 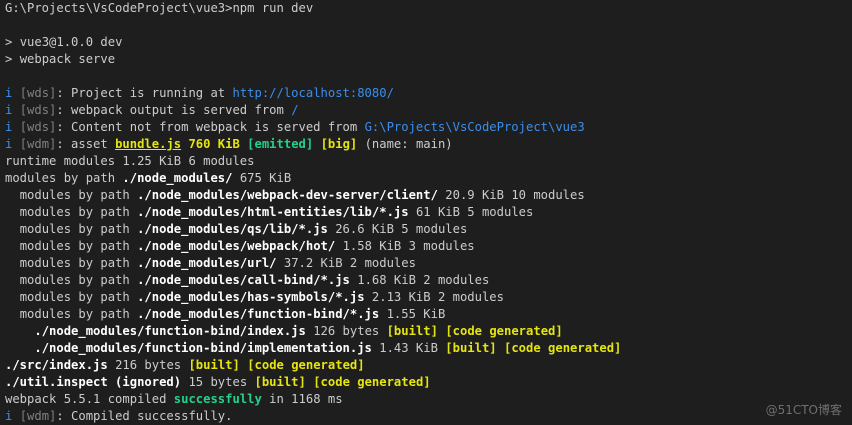 I want to click on modules-value: 20.9 KiB 10 modules, so click(x=515, y=195).